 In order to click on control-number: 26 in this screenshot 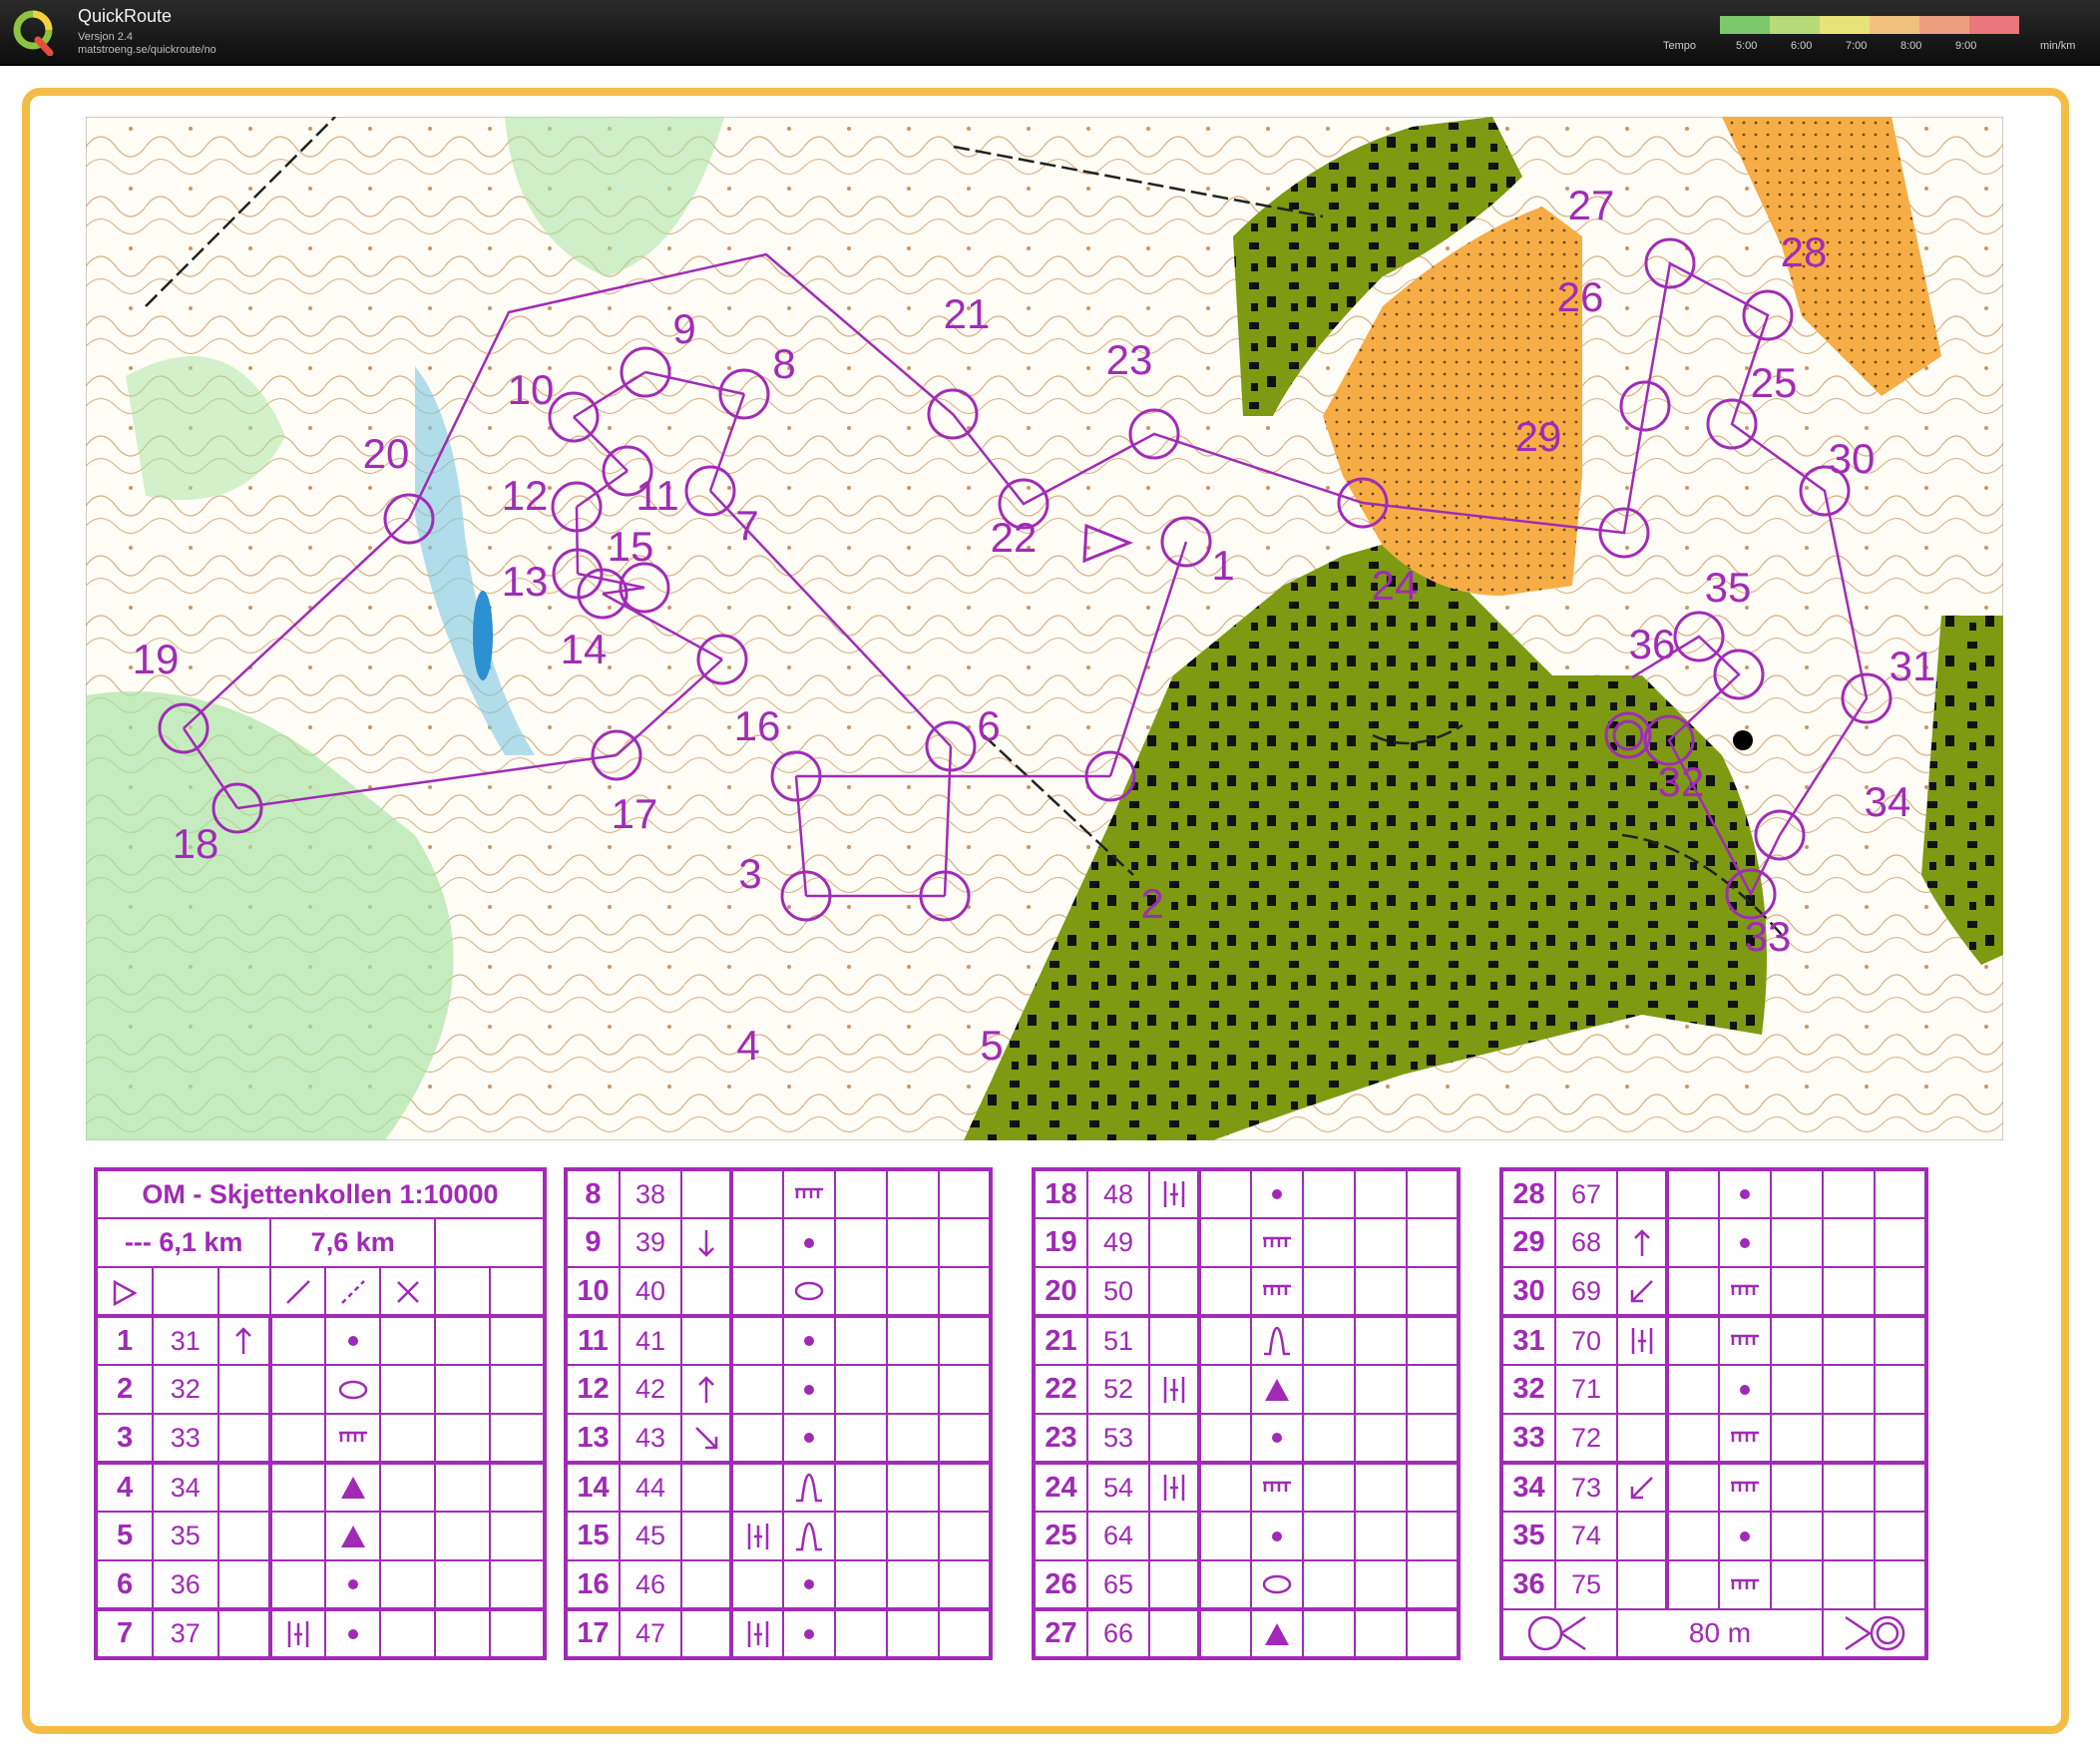, I will do `click(1580, 296)`.